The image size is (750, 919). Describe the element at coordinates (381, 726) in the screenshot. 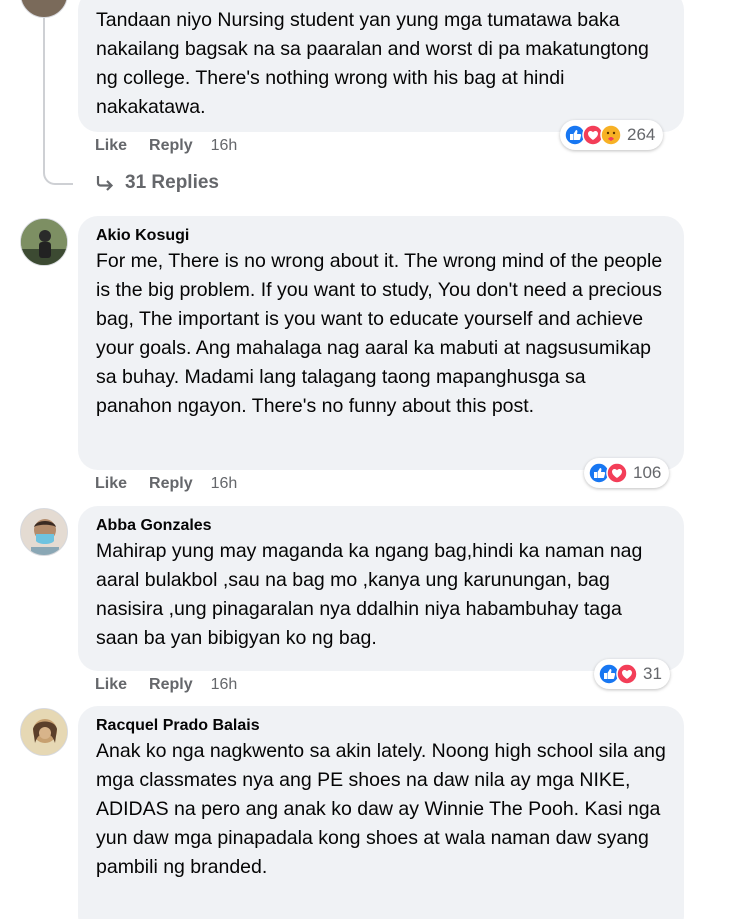

I see `comment-author: Racquel Prado Balais` at that location.